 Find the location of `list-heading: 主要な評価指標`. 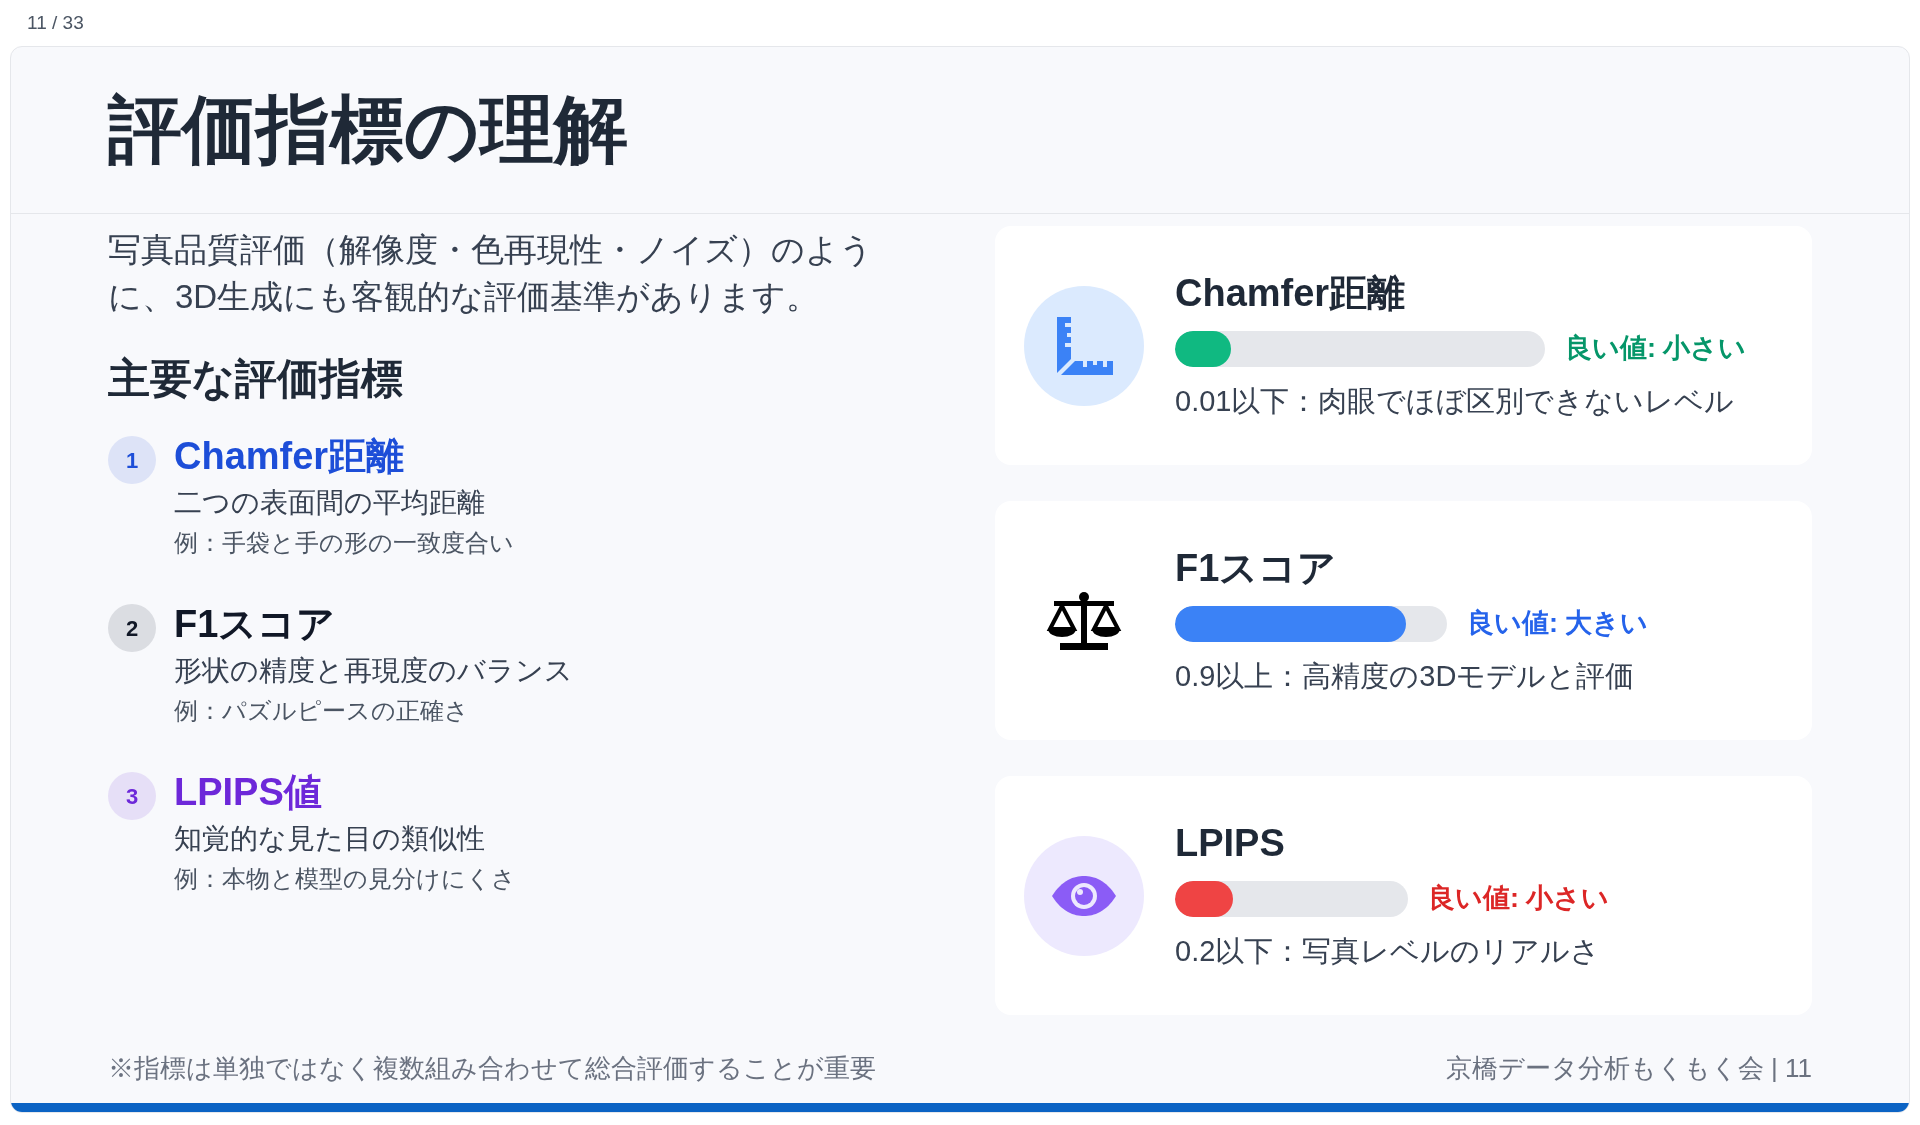

list-heading: 主要な評価指標 is located at coordinates (256, 379).